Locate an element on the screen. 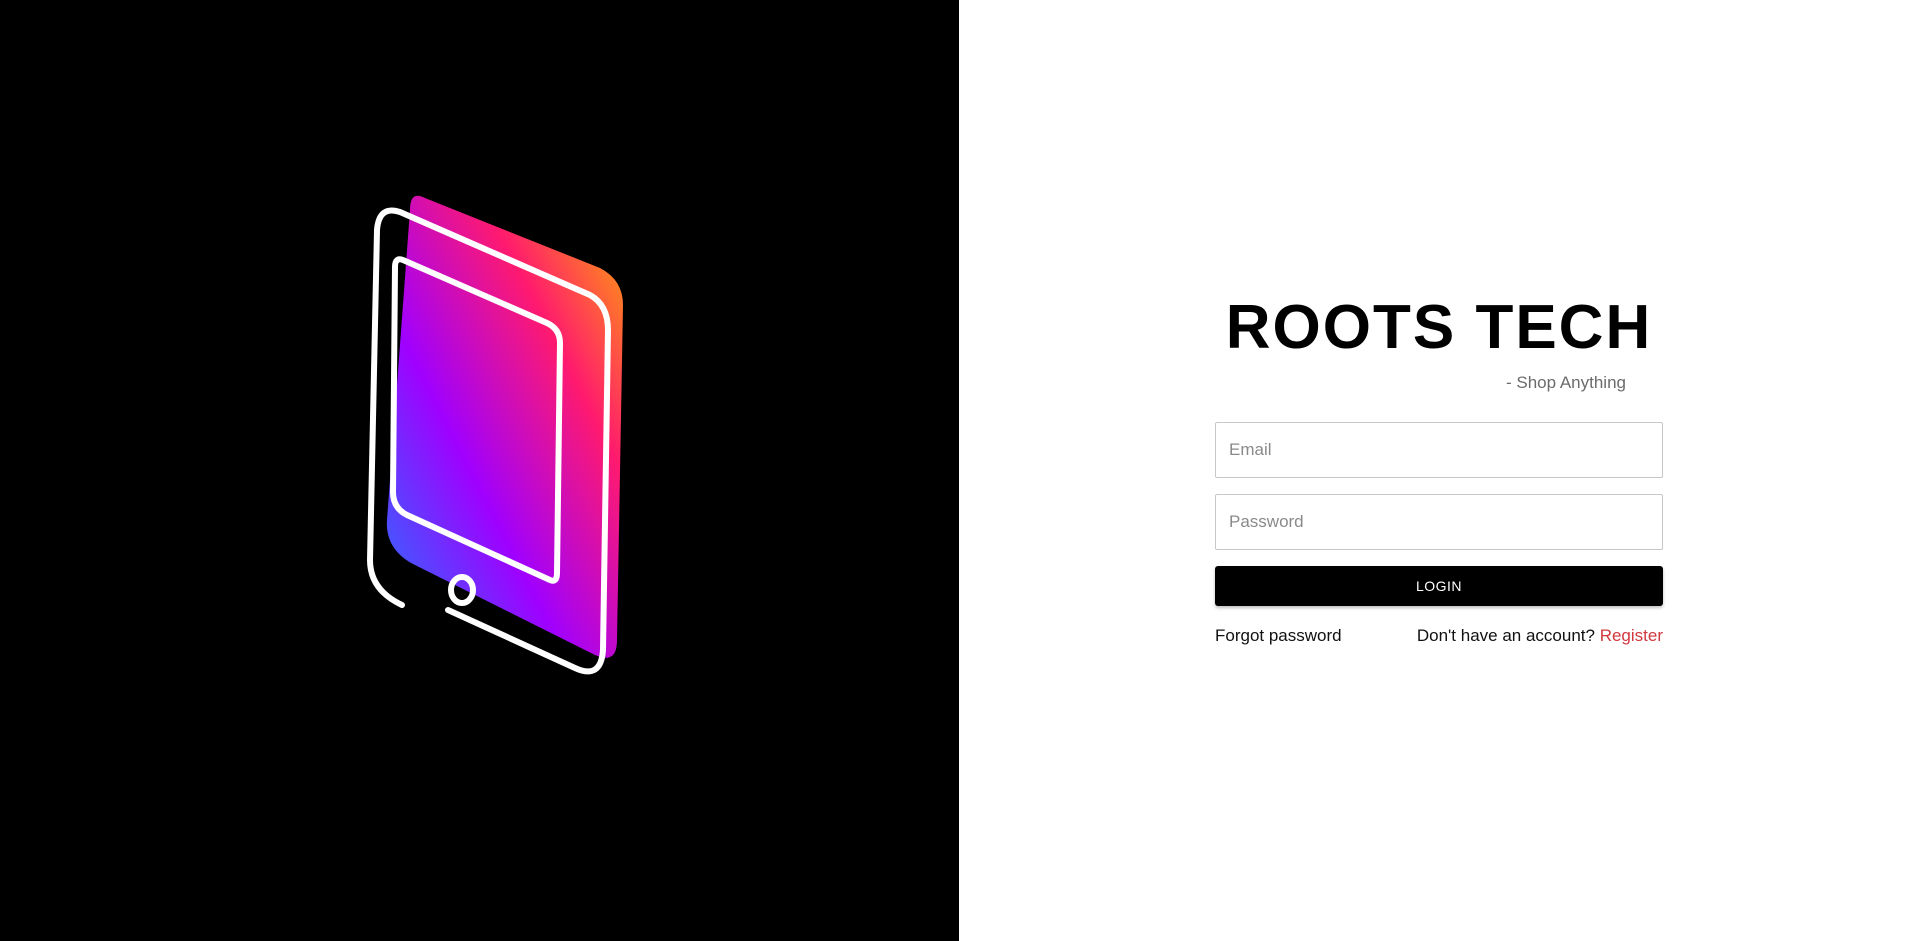 The height and width of the screenshot is (941, 1919). forgot-password-link: Forgot password is located at coordinates (1278, 636).